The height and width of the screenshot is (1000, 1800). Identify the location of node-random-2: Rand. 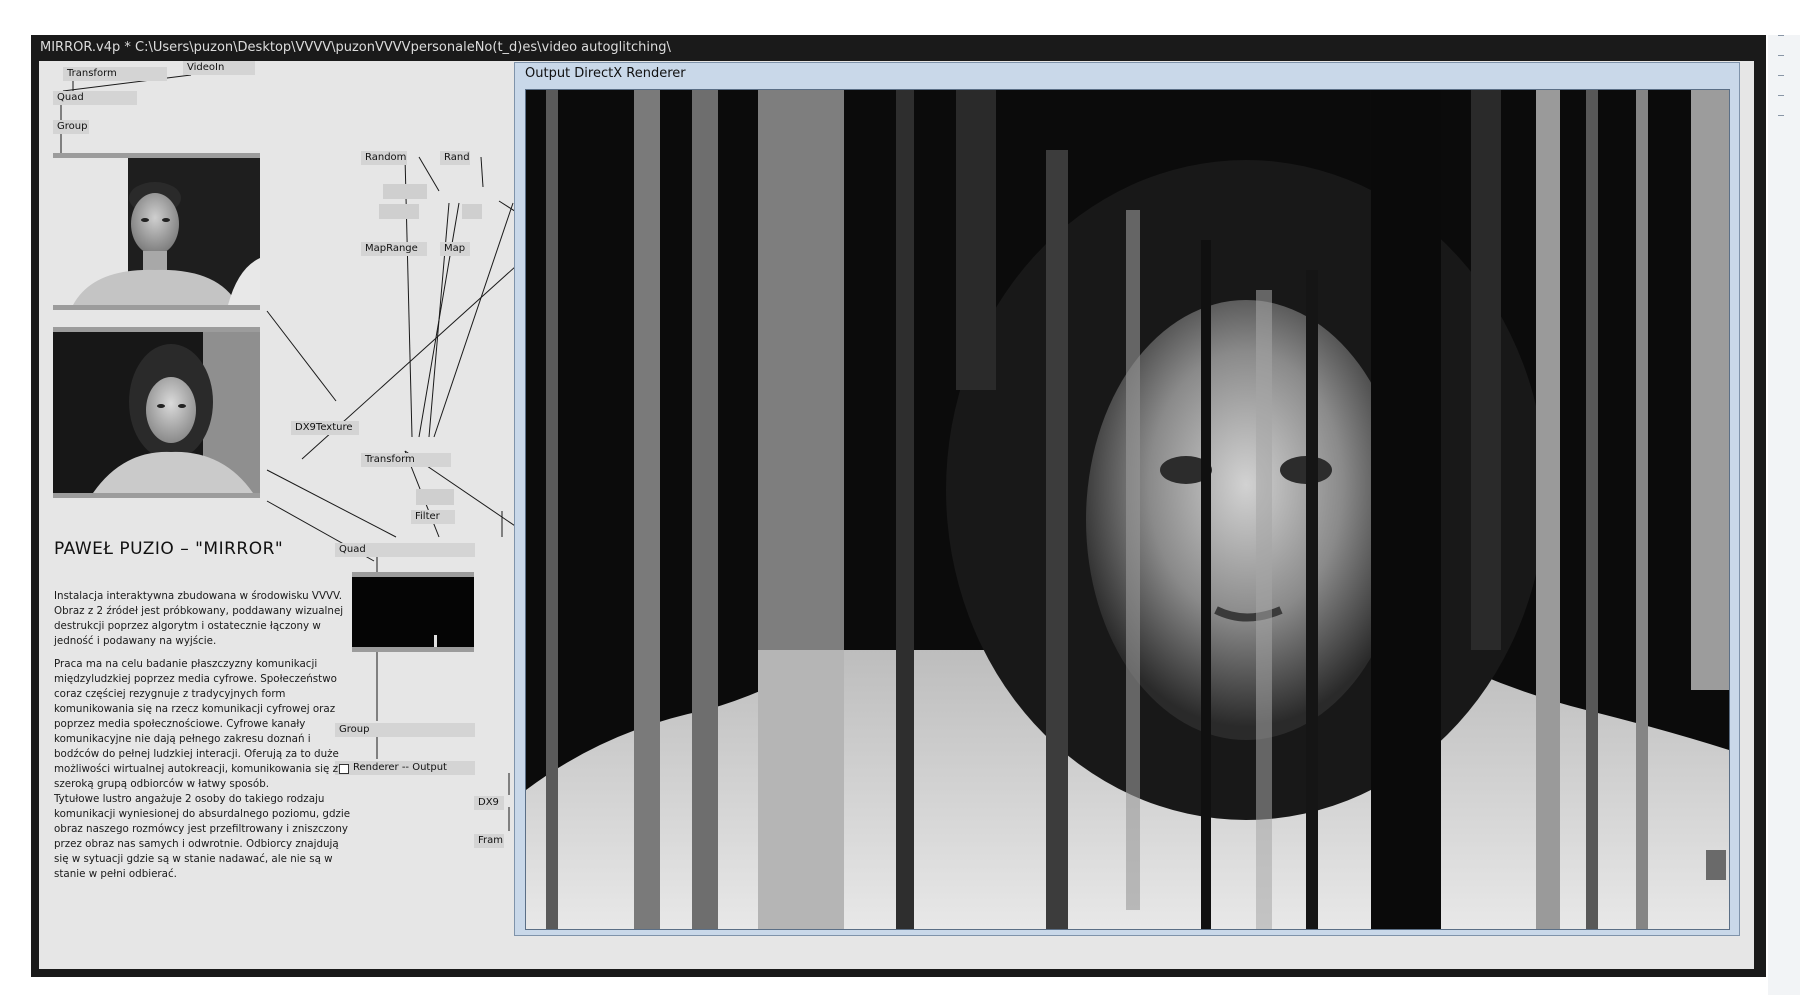
(455, 158).